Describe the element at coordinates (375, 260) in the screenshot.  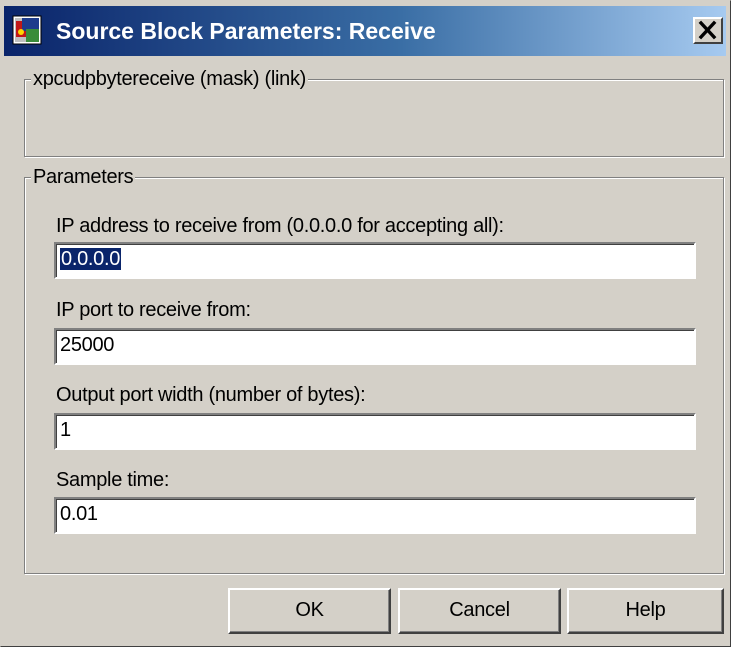
I see `ip-address-input: 0.0.0.0` at that location.